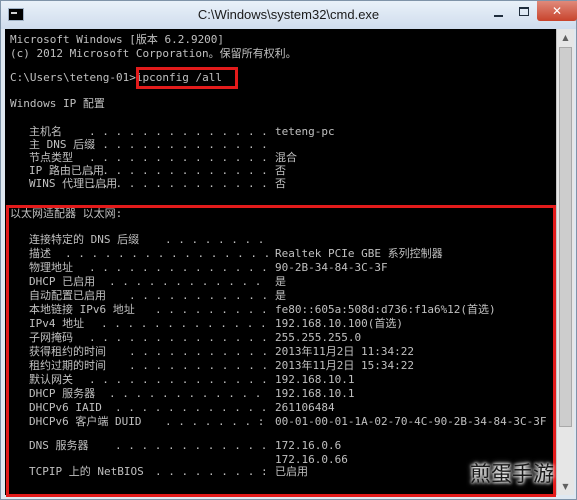  What do you see at coordinates (45, 131) in the screenshot?
I see `ip-config-label: 主机名` at bounding box center [45, 131].